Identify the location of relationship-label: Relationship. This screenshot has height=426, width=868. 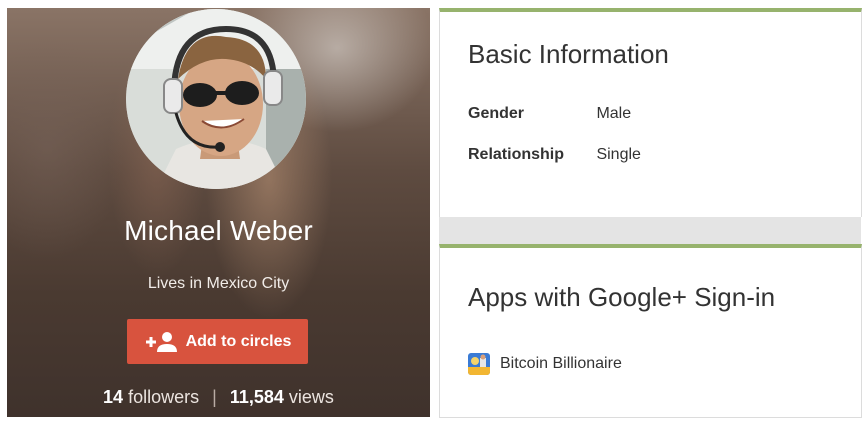
(516, 154).